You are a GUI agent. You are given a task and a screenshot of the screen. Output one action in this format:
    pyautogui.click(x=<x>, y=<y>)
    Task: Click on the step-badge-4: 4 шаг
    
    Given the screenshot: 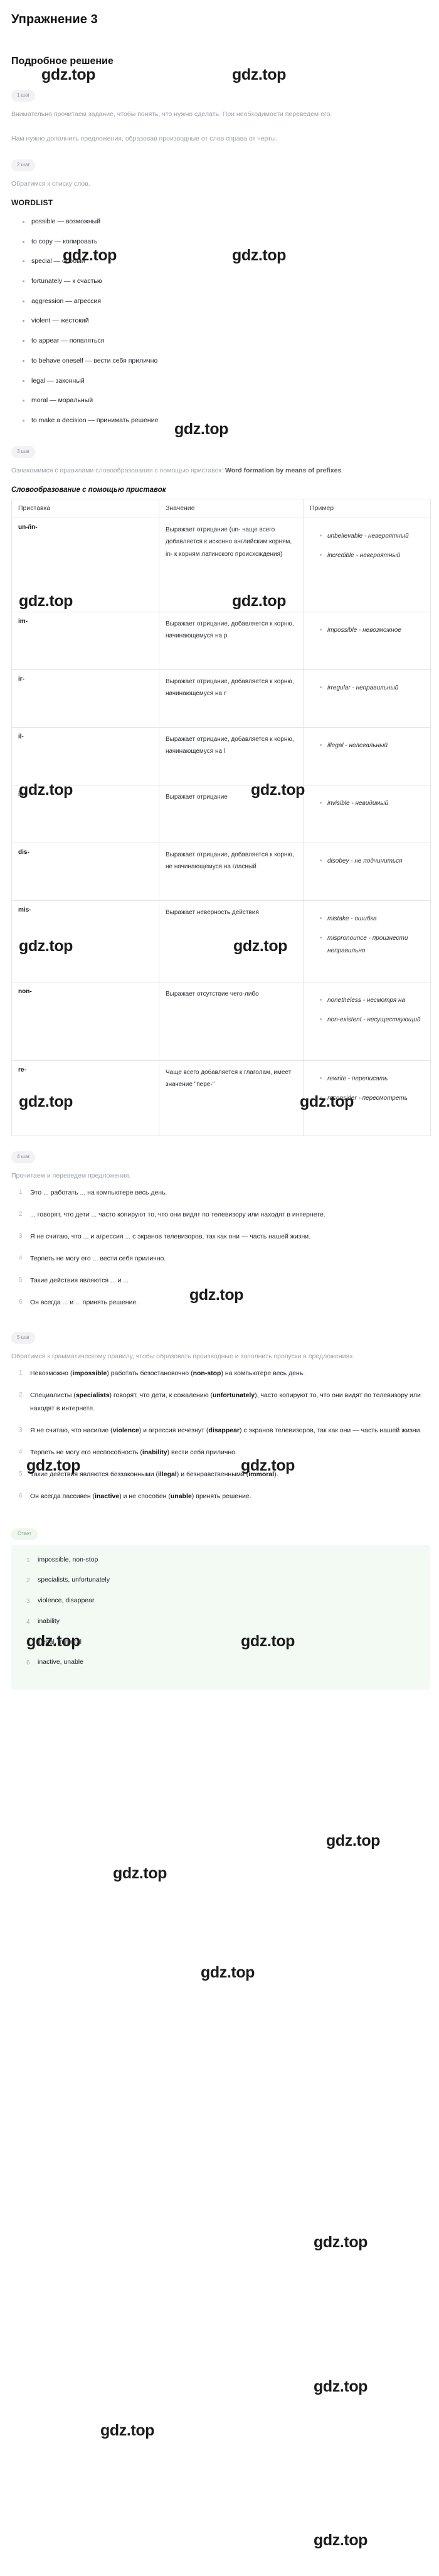 What is the action you would take?
    pyautogui.click(x=23, y=1157)
    